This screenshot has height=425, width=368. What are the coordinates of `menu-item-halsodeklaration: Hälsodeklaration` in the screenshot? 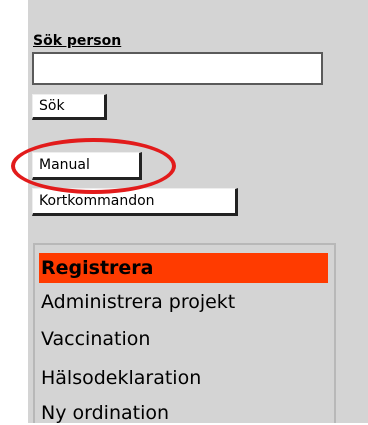 It's located at (121, 378).